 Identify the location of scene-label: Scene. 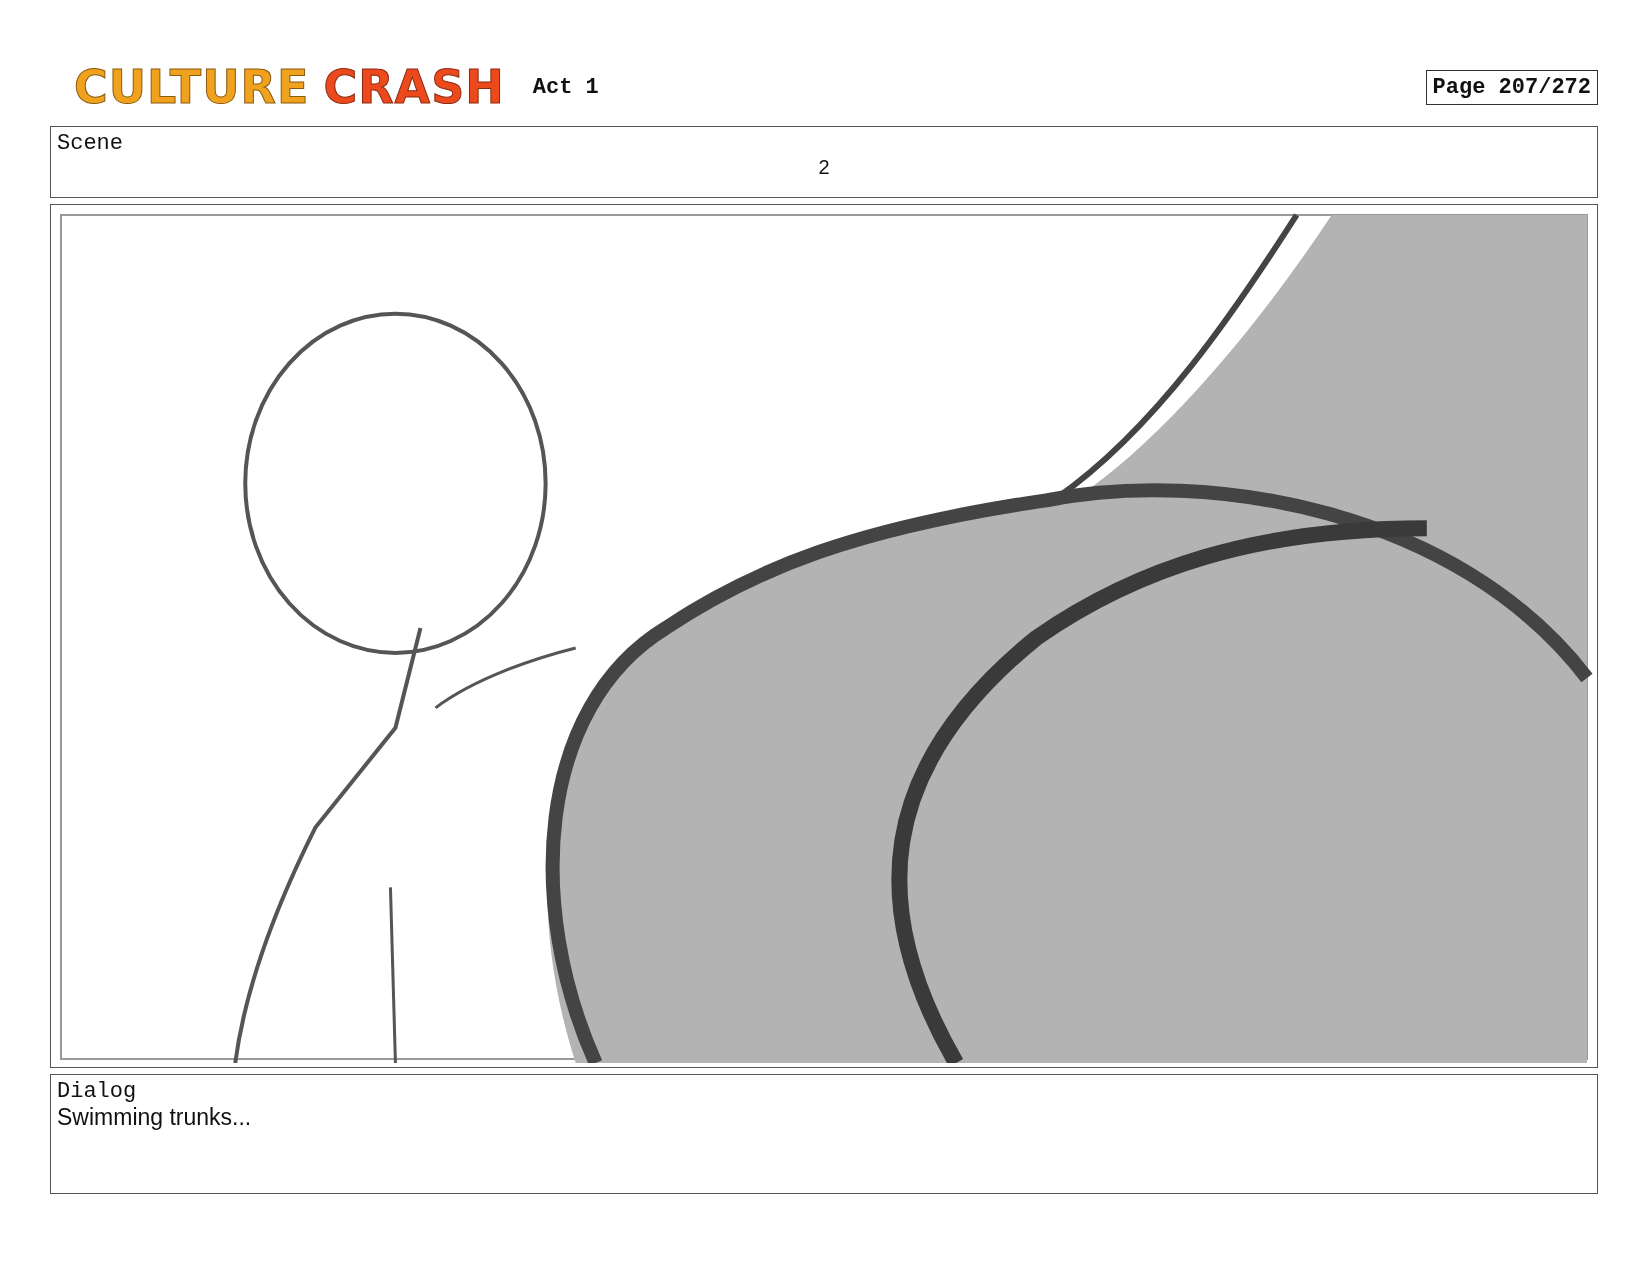
(90, 143).